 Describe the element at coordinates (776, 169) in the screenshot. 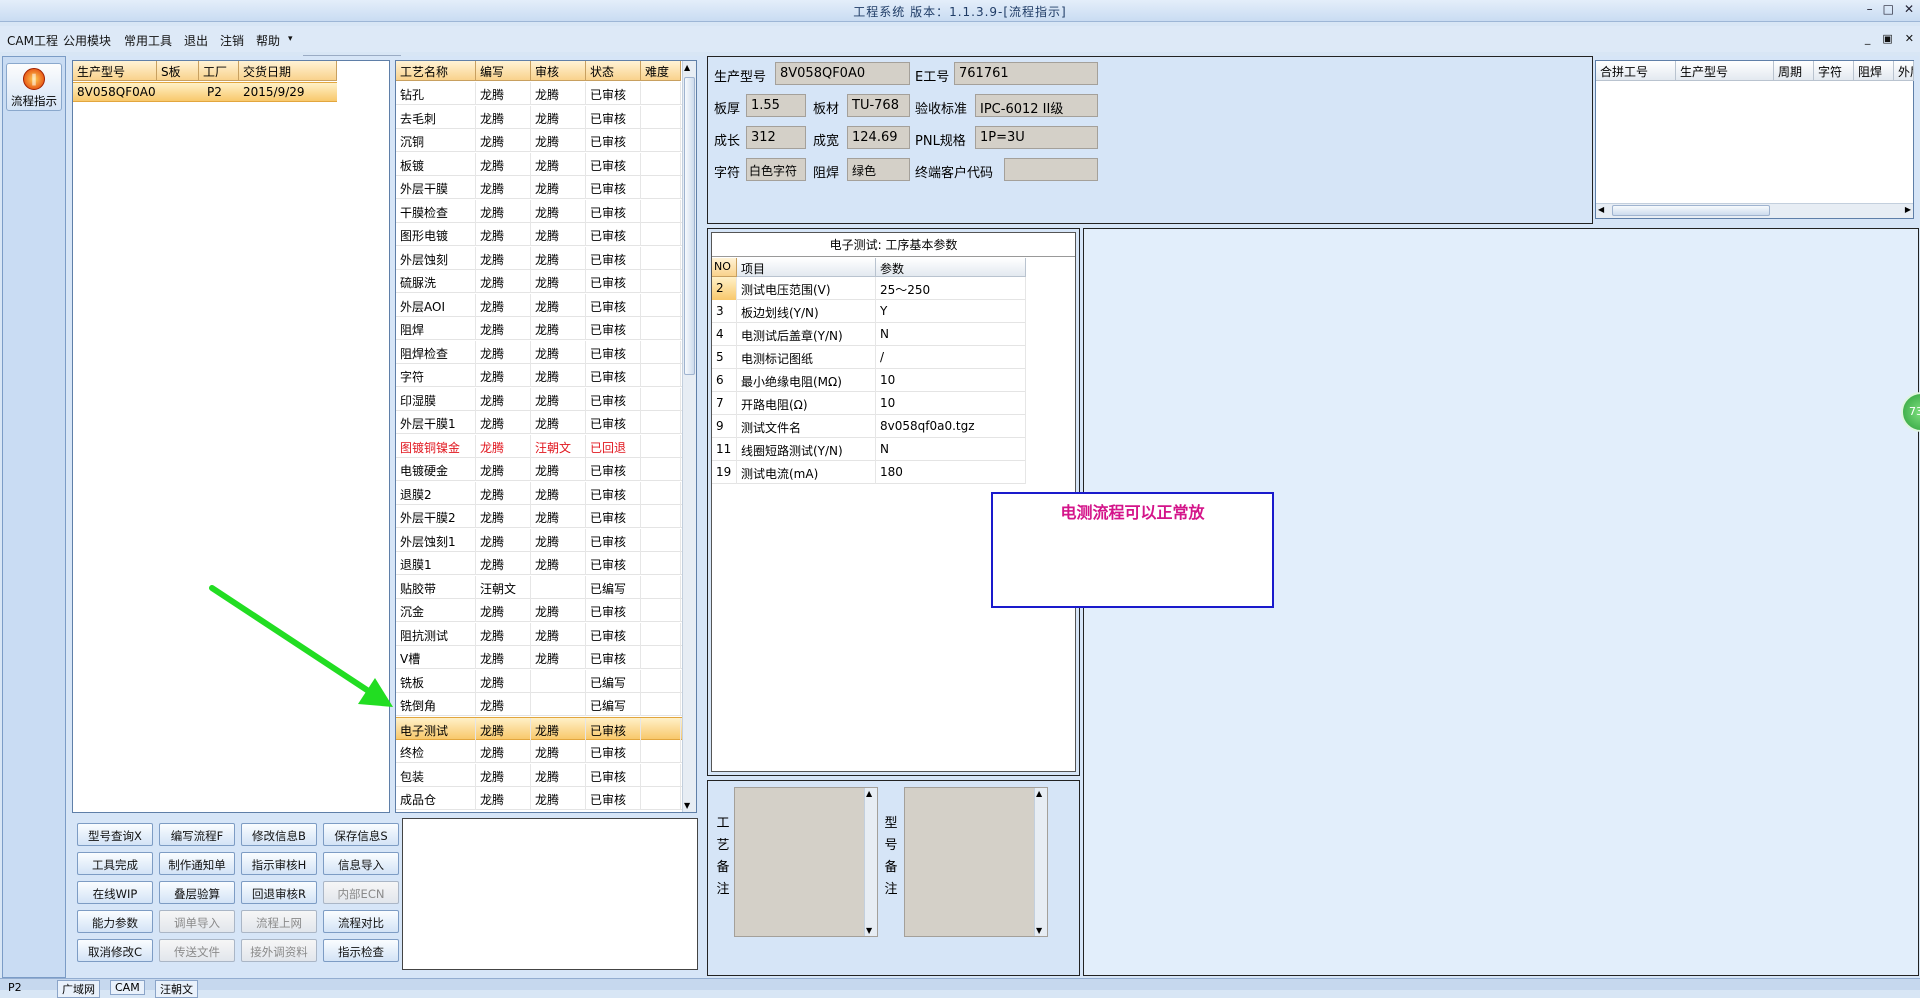

I see `char-field: 白色字符` at that location.